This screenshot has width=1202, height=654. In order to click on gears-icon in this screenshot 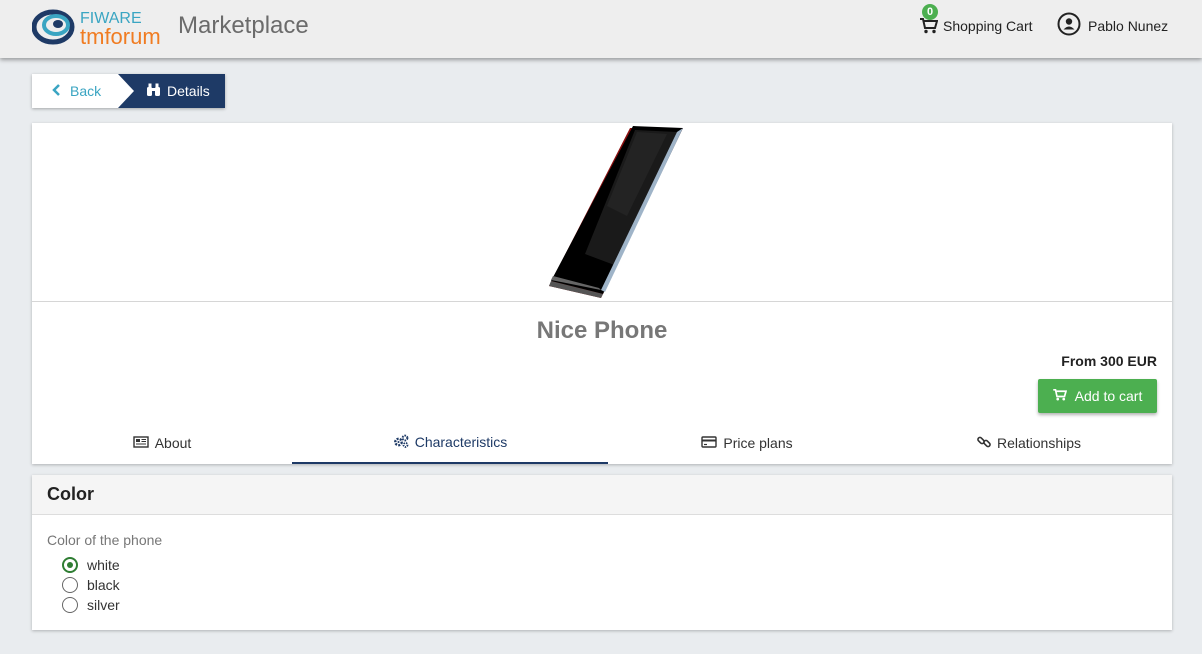, I will do `click(401, 442)`.